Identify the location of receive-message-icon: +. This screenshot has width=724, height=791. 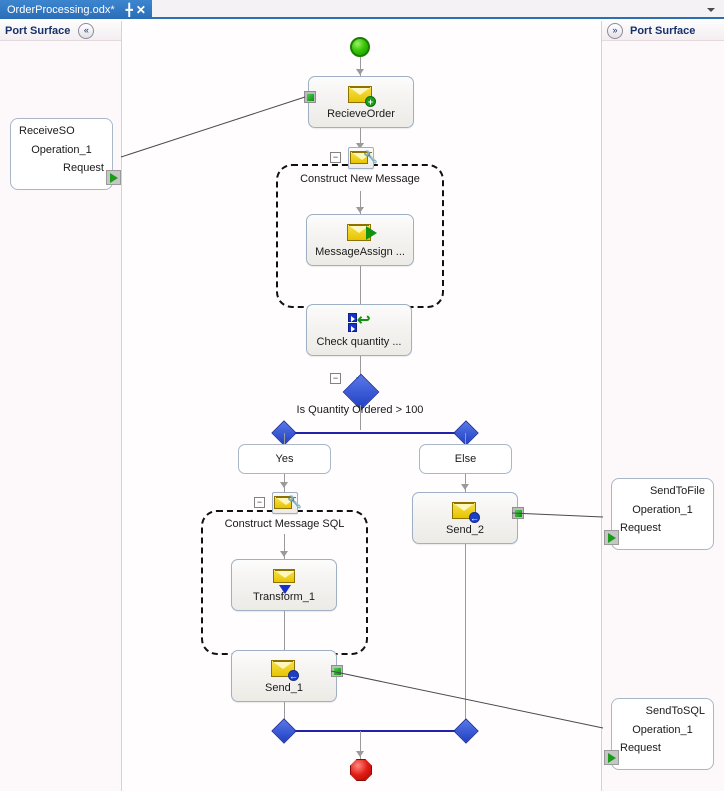
(362, 96).